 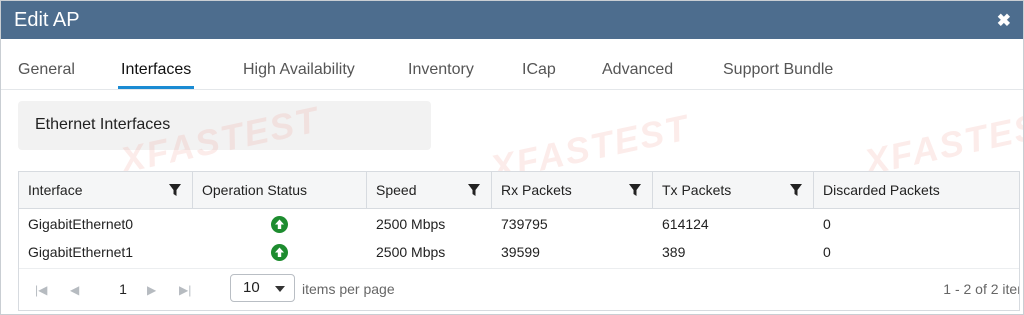 I want to click on column-header-rx-packets: Rx Packets, so click(x=572, y=190).